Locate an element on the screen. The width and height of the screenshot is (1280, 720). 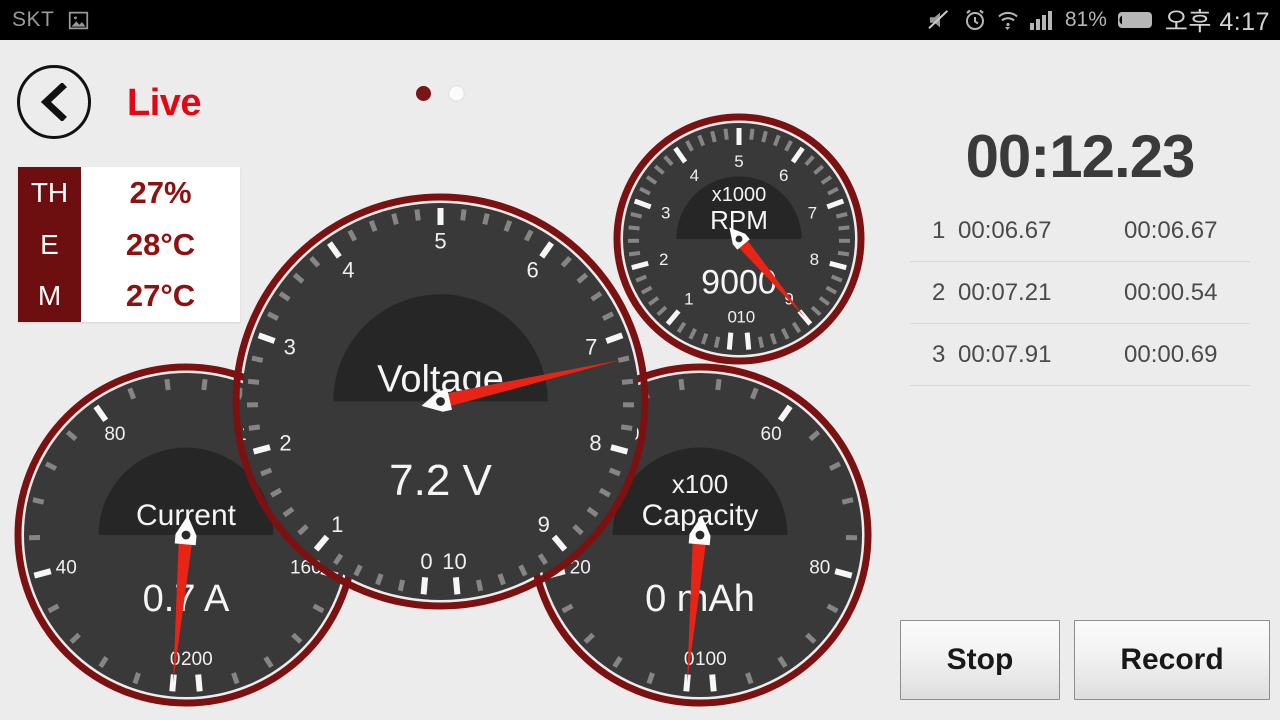
mute-icon is located at coordinates (940, 20).